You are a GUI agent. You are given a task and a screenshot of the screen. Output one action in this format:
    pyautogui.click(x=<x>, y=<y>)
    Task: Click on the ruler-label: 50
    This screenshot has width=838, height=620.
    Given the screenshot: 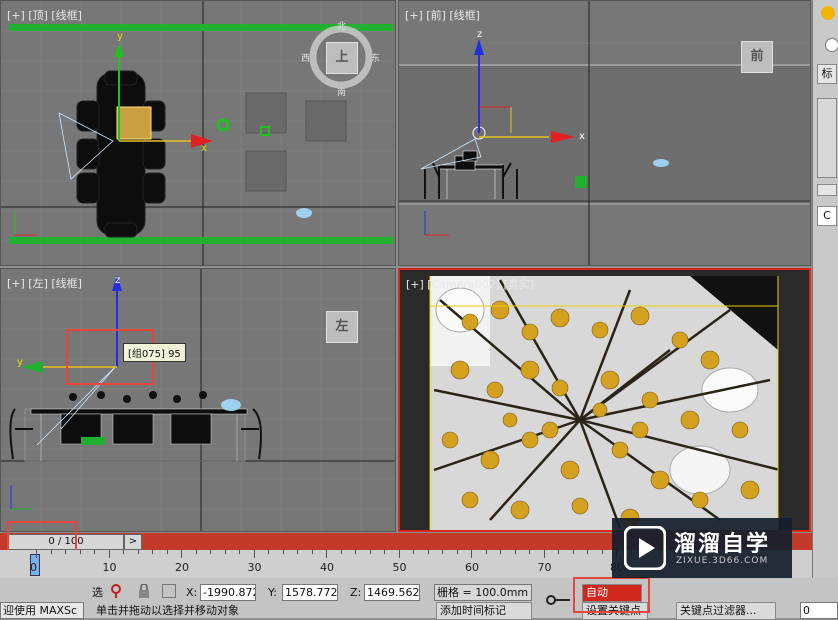 What is the action you would take?
    pyautogui.click(x=399, y=567)
    